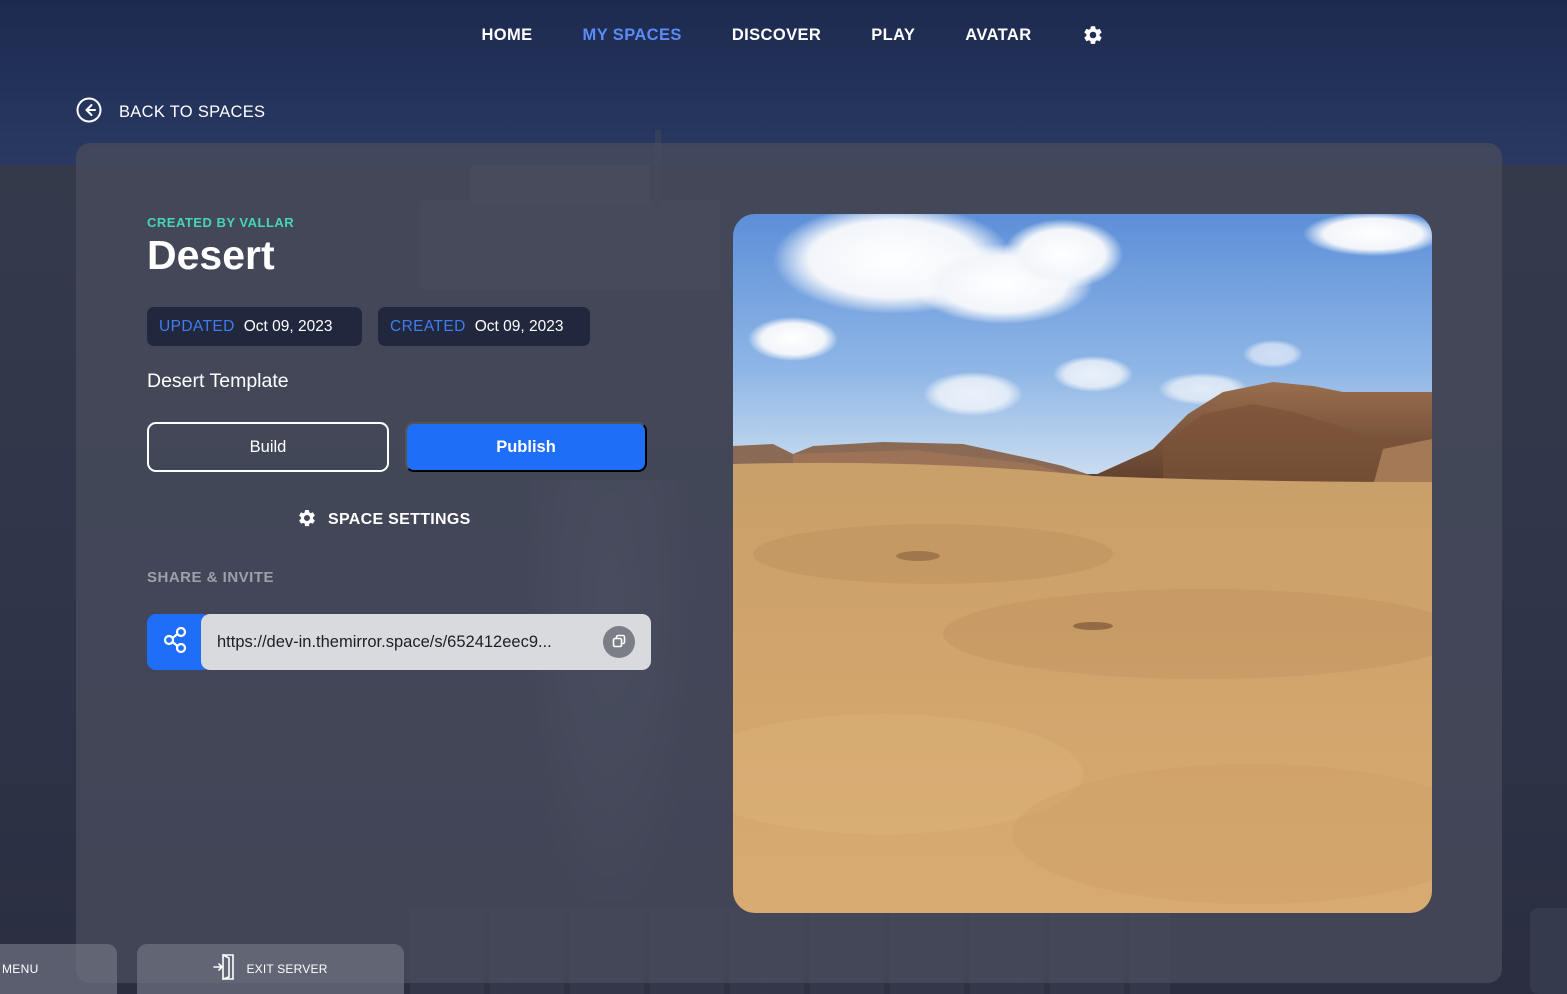 The image size is (1567, 994). I want to click on copy-link-button, so click(619, 642).